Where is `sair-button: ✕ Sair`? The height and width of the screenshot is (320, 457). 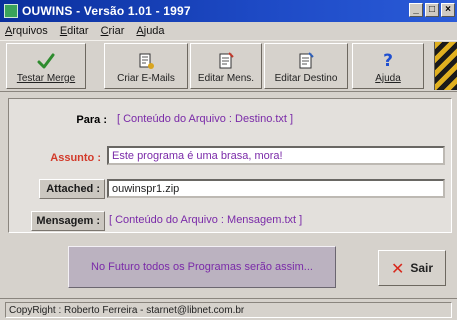
sair-button: ✕ Sair is located at coordinates (412, 268).